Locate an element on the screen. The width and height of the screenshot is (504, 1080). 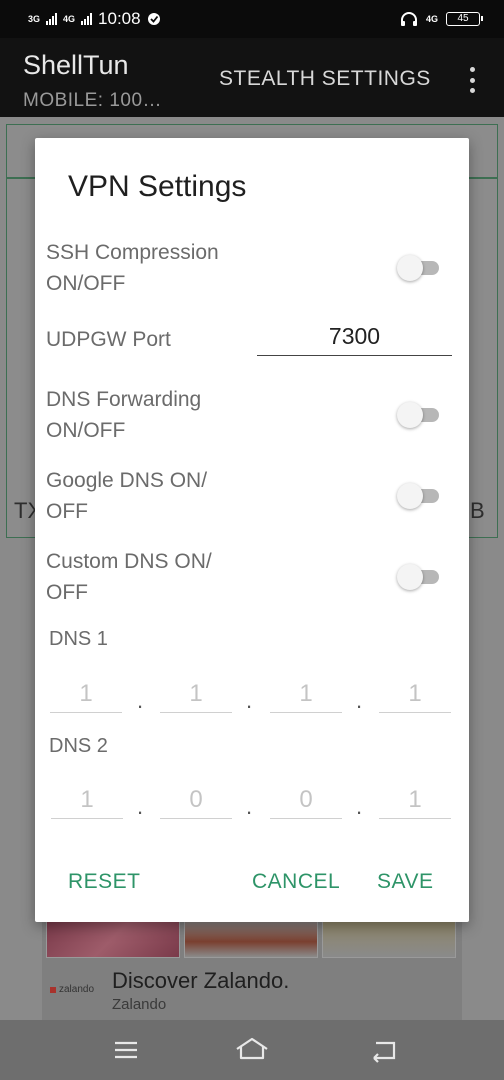
signal-icon is located at coordinates (52, 19).